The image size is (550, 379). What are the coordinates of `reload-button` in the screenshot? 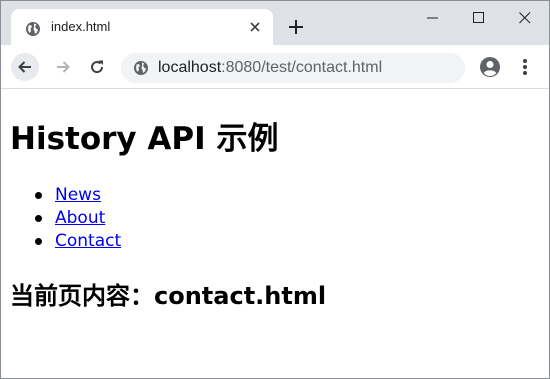 It's located at (97, 67).